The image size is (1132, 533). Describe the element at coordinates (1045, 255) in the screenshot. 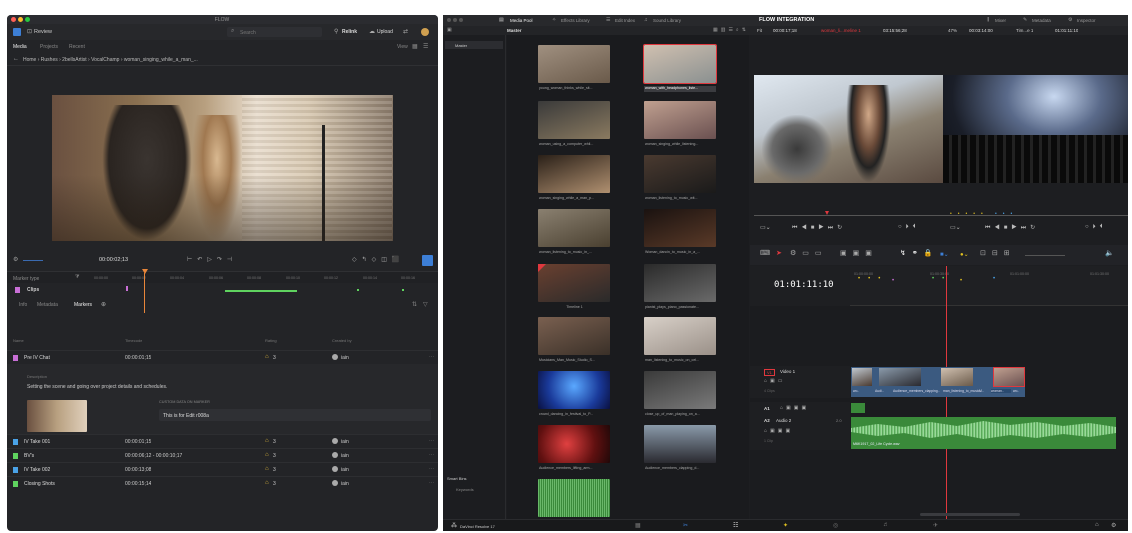

I see `zoom-slider` at that location.